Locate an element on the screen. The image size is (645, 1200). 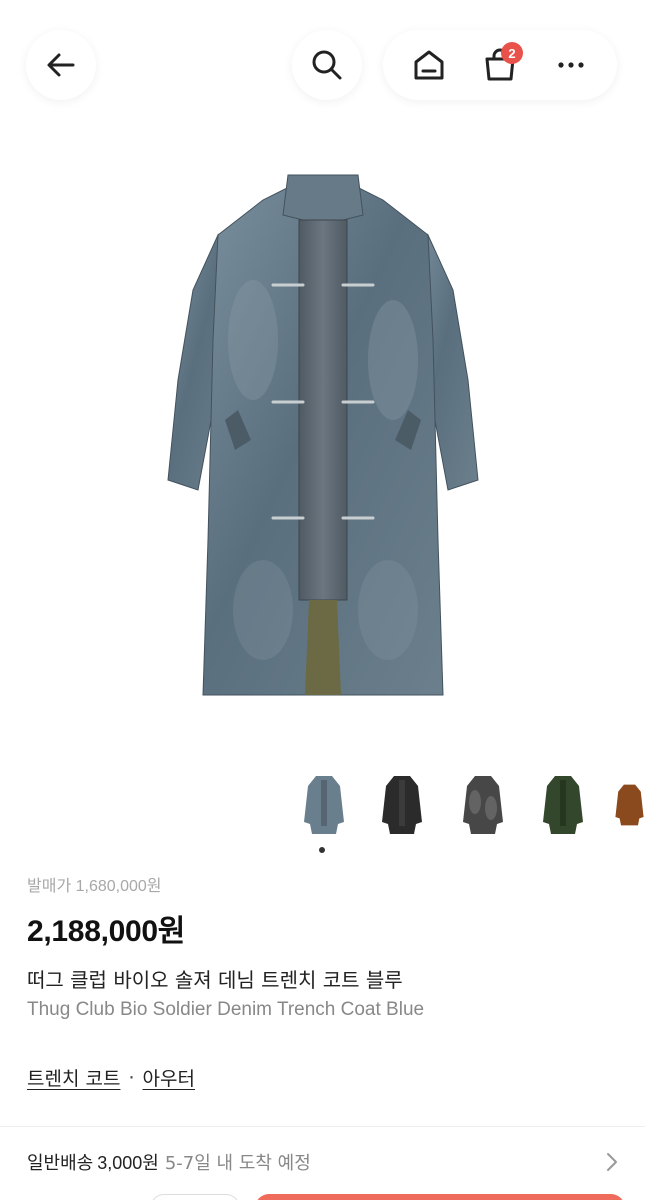
cart-button: 2 is located at coordinates (500, 65).